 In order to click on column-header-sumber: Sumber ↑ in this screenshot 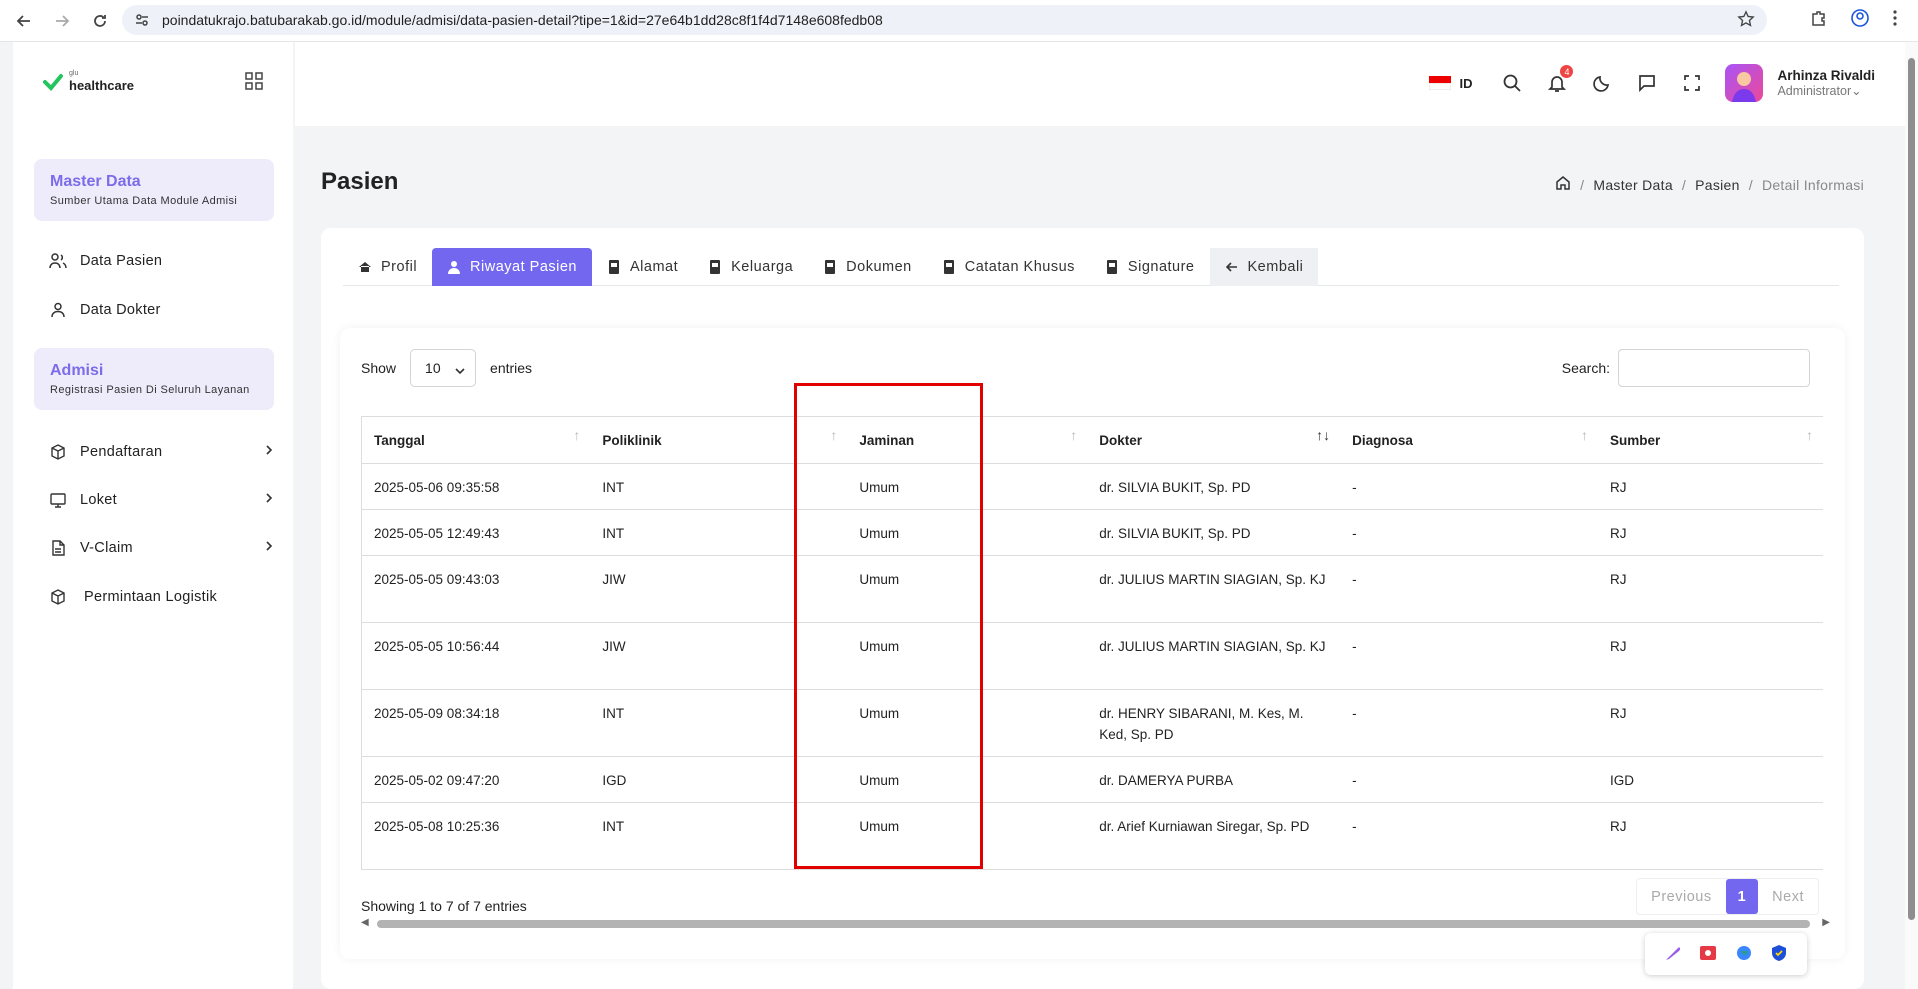, I will do `click(1710, 440)`.